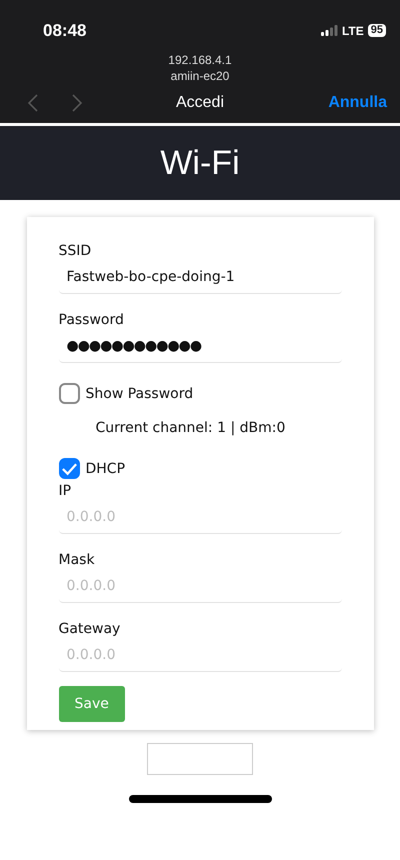 Image resolution: width=400 pixels, height=860 pixels. What do you see at coordinates (76, 560) in the screenshot?
I see `field-label: Mask` at bounding box center [76, 560].